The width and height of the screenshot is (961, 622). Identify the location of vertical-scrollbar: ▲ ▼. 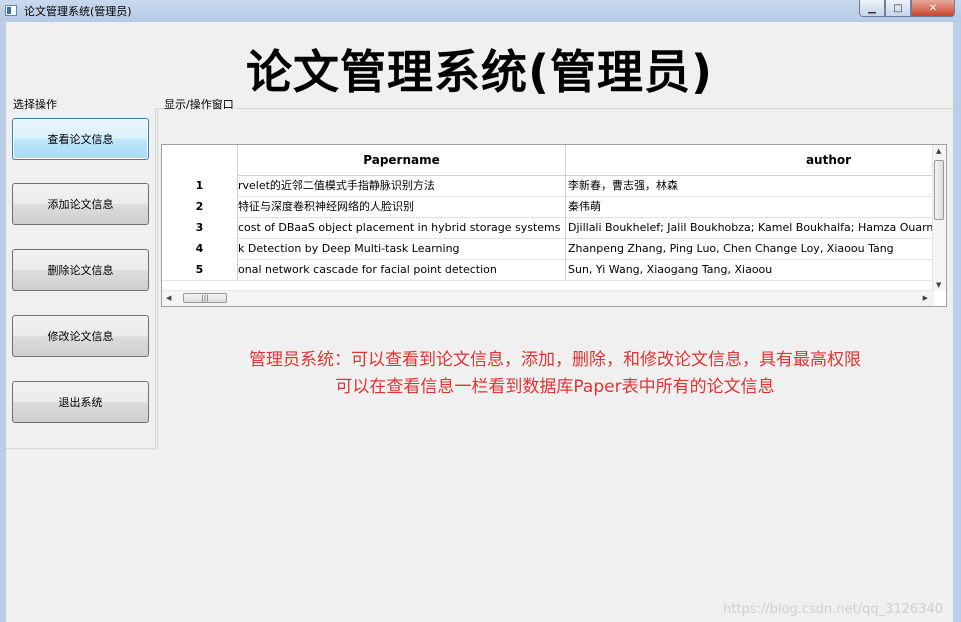
(939, 218).